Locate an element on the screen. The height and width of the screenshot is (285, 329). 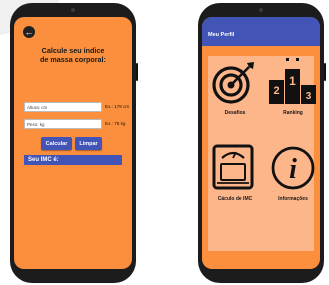
info-icon: i is located at coordinates (293, 168).